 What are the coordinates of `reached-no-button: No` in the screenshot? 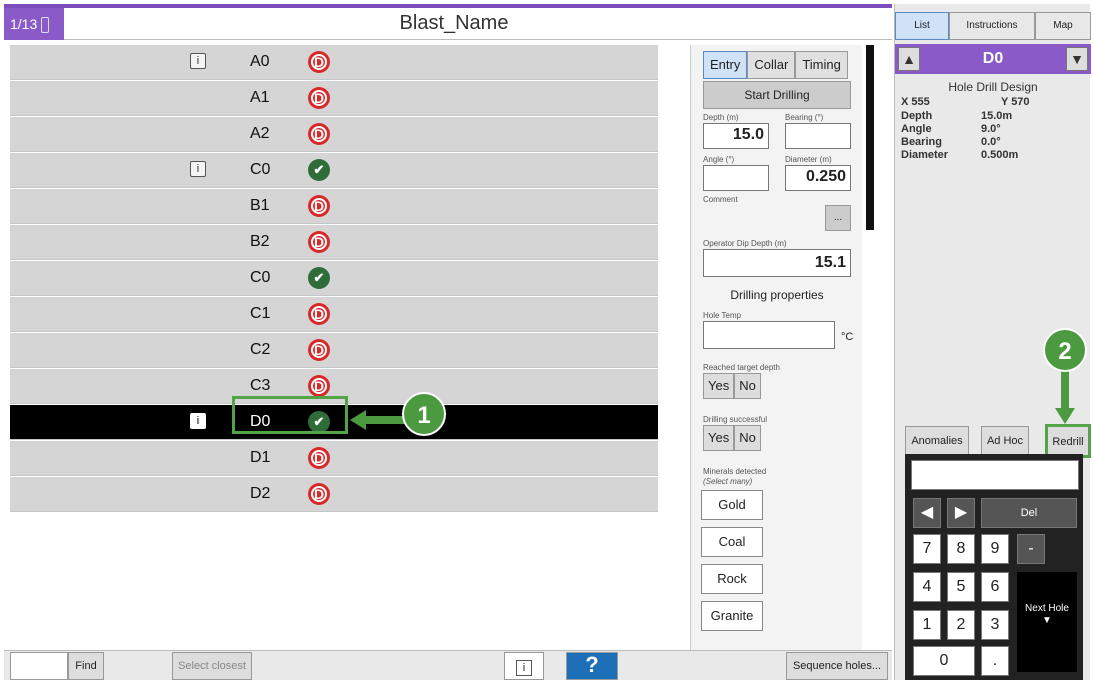 It's located at (747, 386).